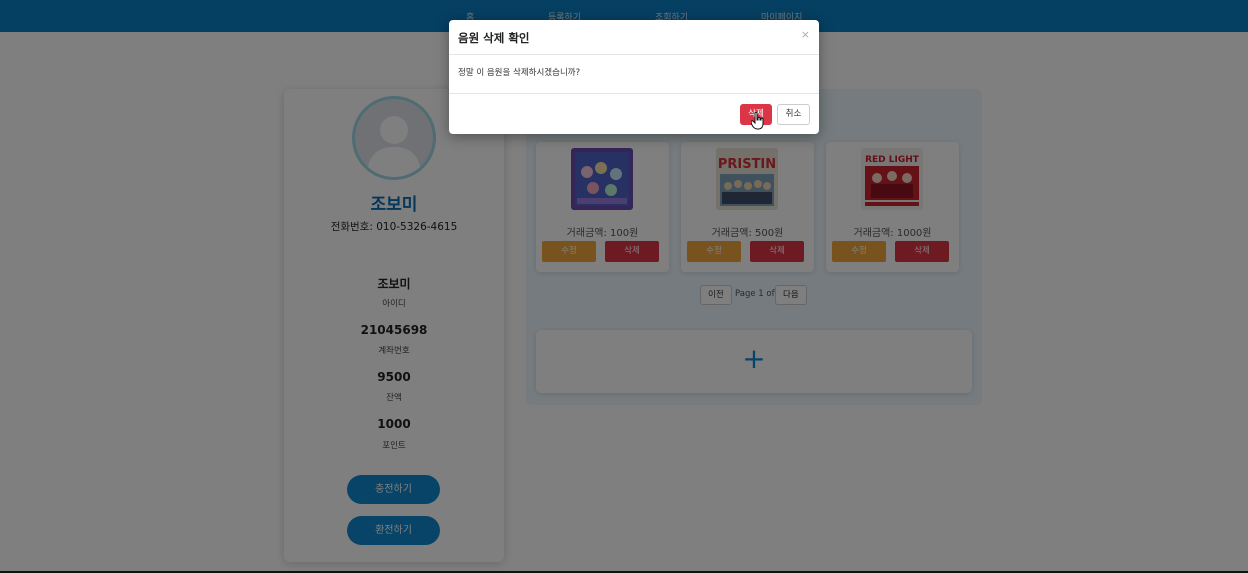 Image resolution: width=1248 pixels, height=573 pixels. What do you see at coordinates (757, 121) in the screenshot?
I see `hand-cursor-icon` at bounding box center [757, 121].